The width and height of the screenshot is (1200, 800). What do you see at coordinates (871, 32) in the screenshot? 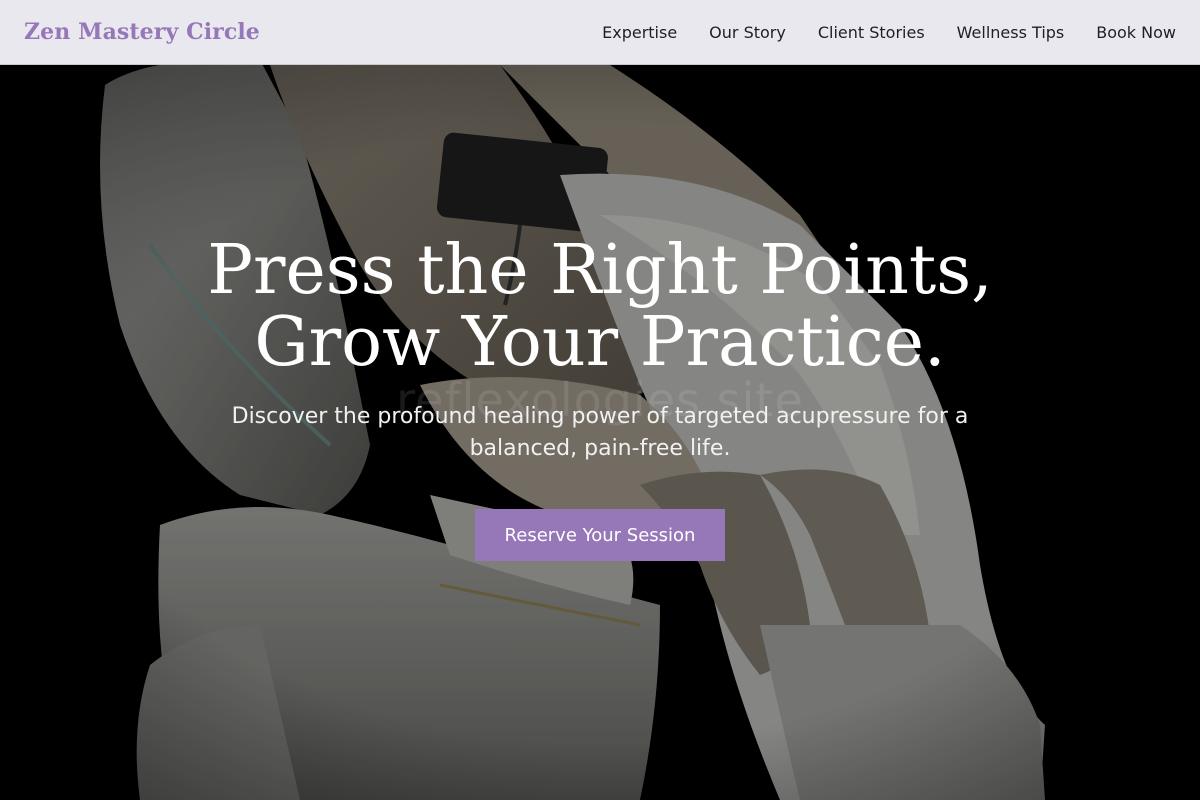
I see `nav-link-client-stories: Client Stories` at bounding box center [871, 32].